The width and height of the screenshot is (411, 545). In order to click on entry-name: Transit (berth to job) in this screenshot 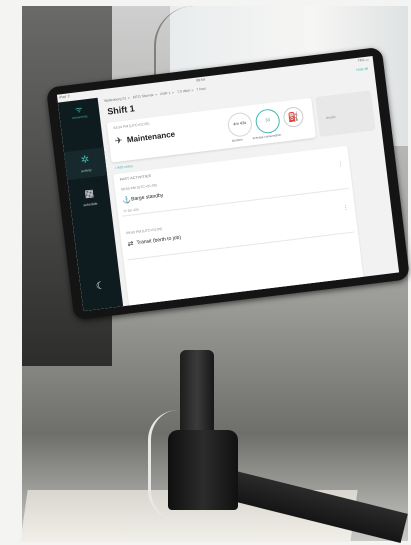, I will do `click(159, 240)`.